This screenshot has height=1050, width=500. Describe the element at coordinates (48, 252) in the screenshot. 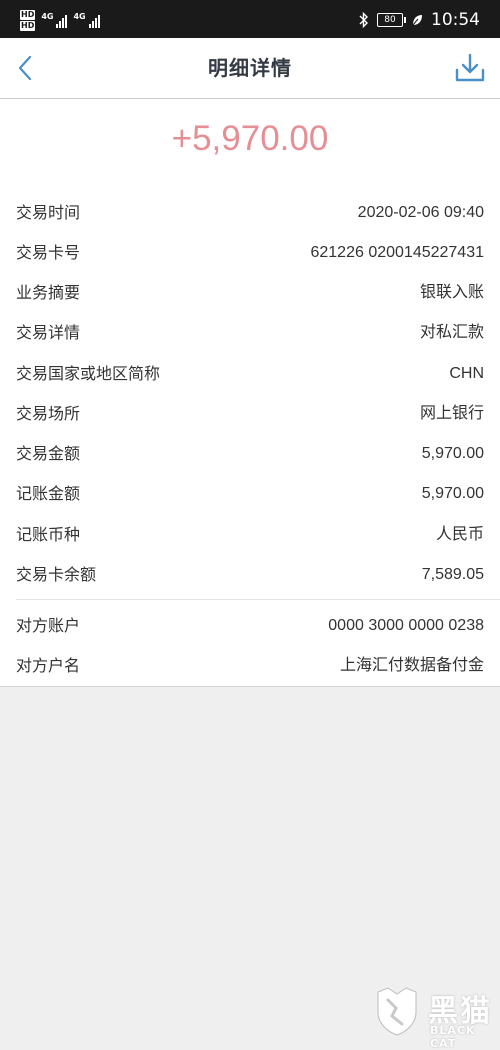

I see `detail-label: 交易卡号` at that location.